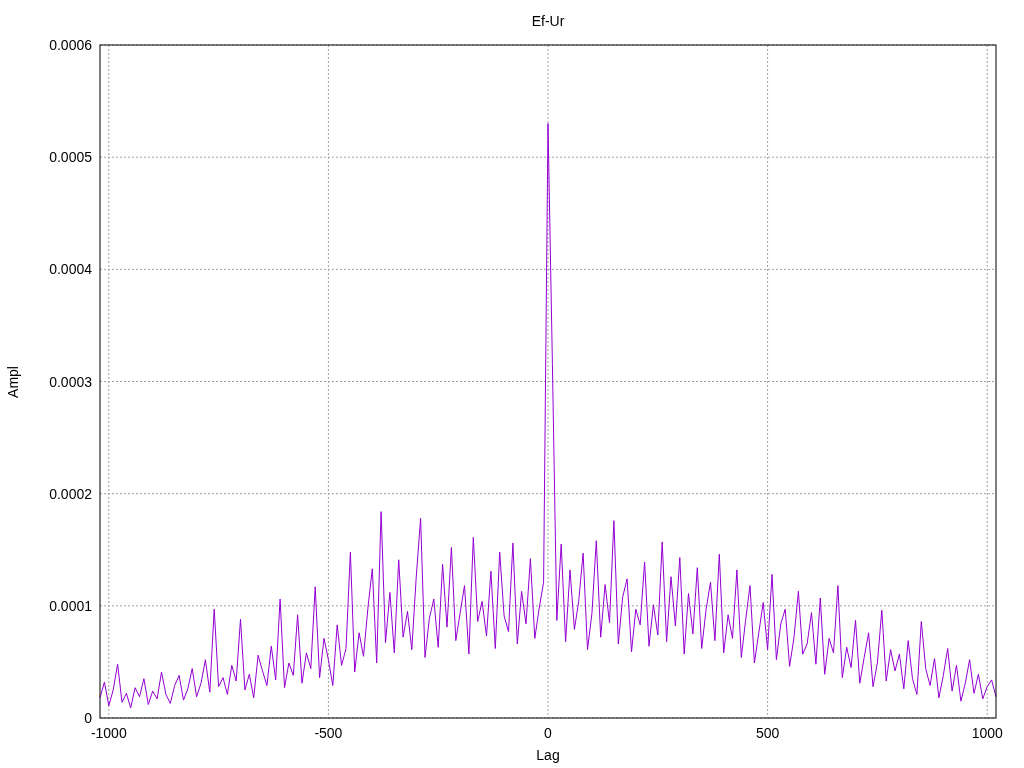 The image size is (1024, 768). What do you see at coordinates (548, 21) in the screenshot?
I see `chart-title: Ef-Ur` at bounding box center [548, 21].